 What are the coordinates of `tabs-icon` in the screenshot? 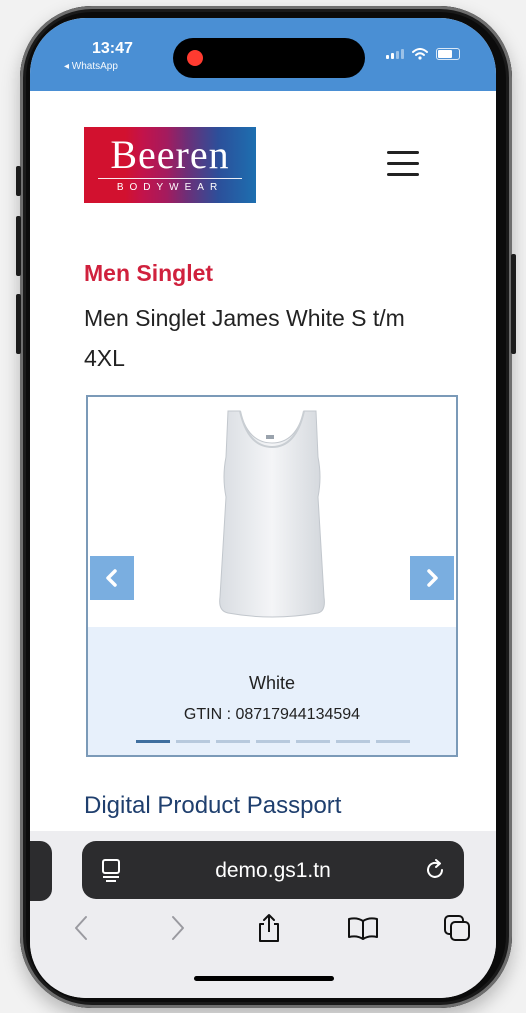 It's located at (457, 928).